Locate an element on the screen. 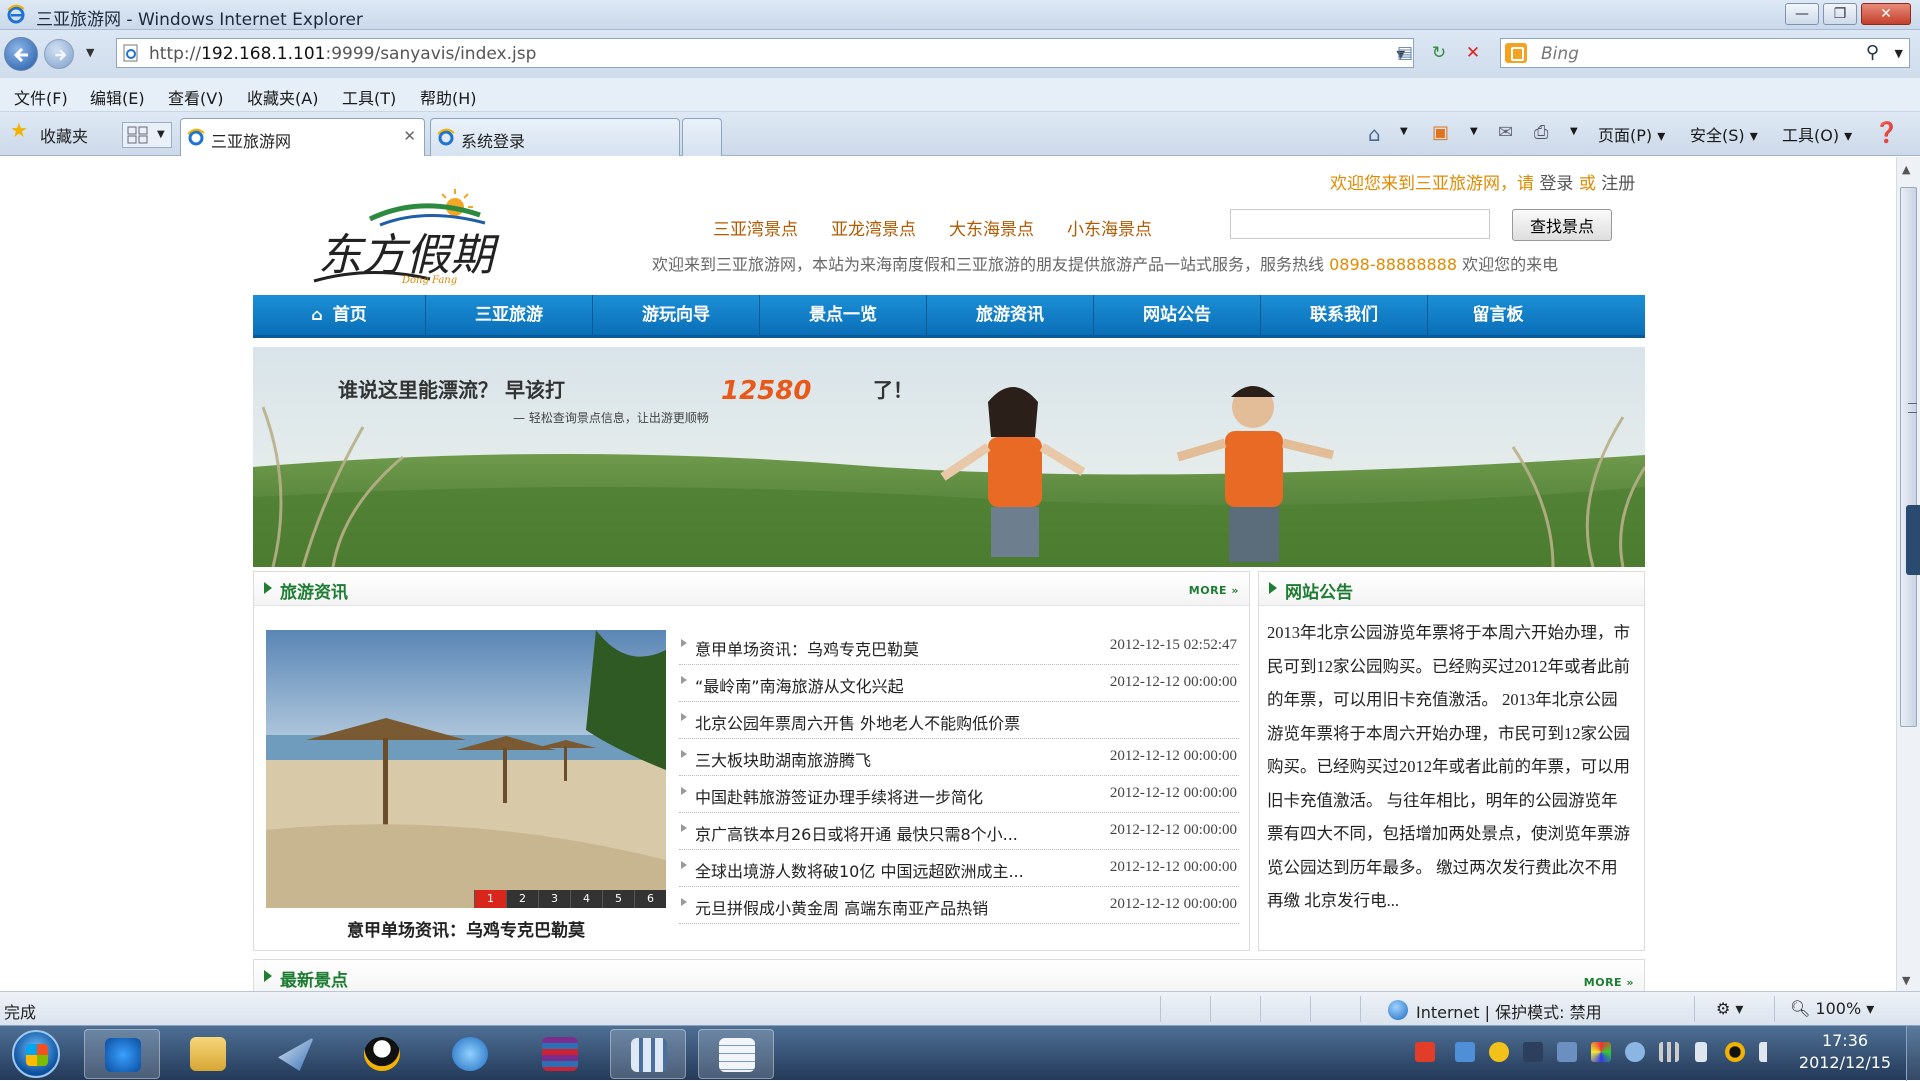 This screenshot has width=1920, height=1081. signal-icon is located at coordinates (1669, 1052).